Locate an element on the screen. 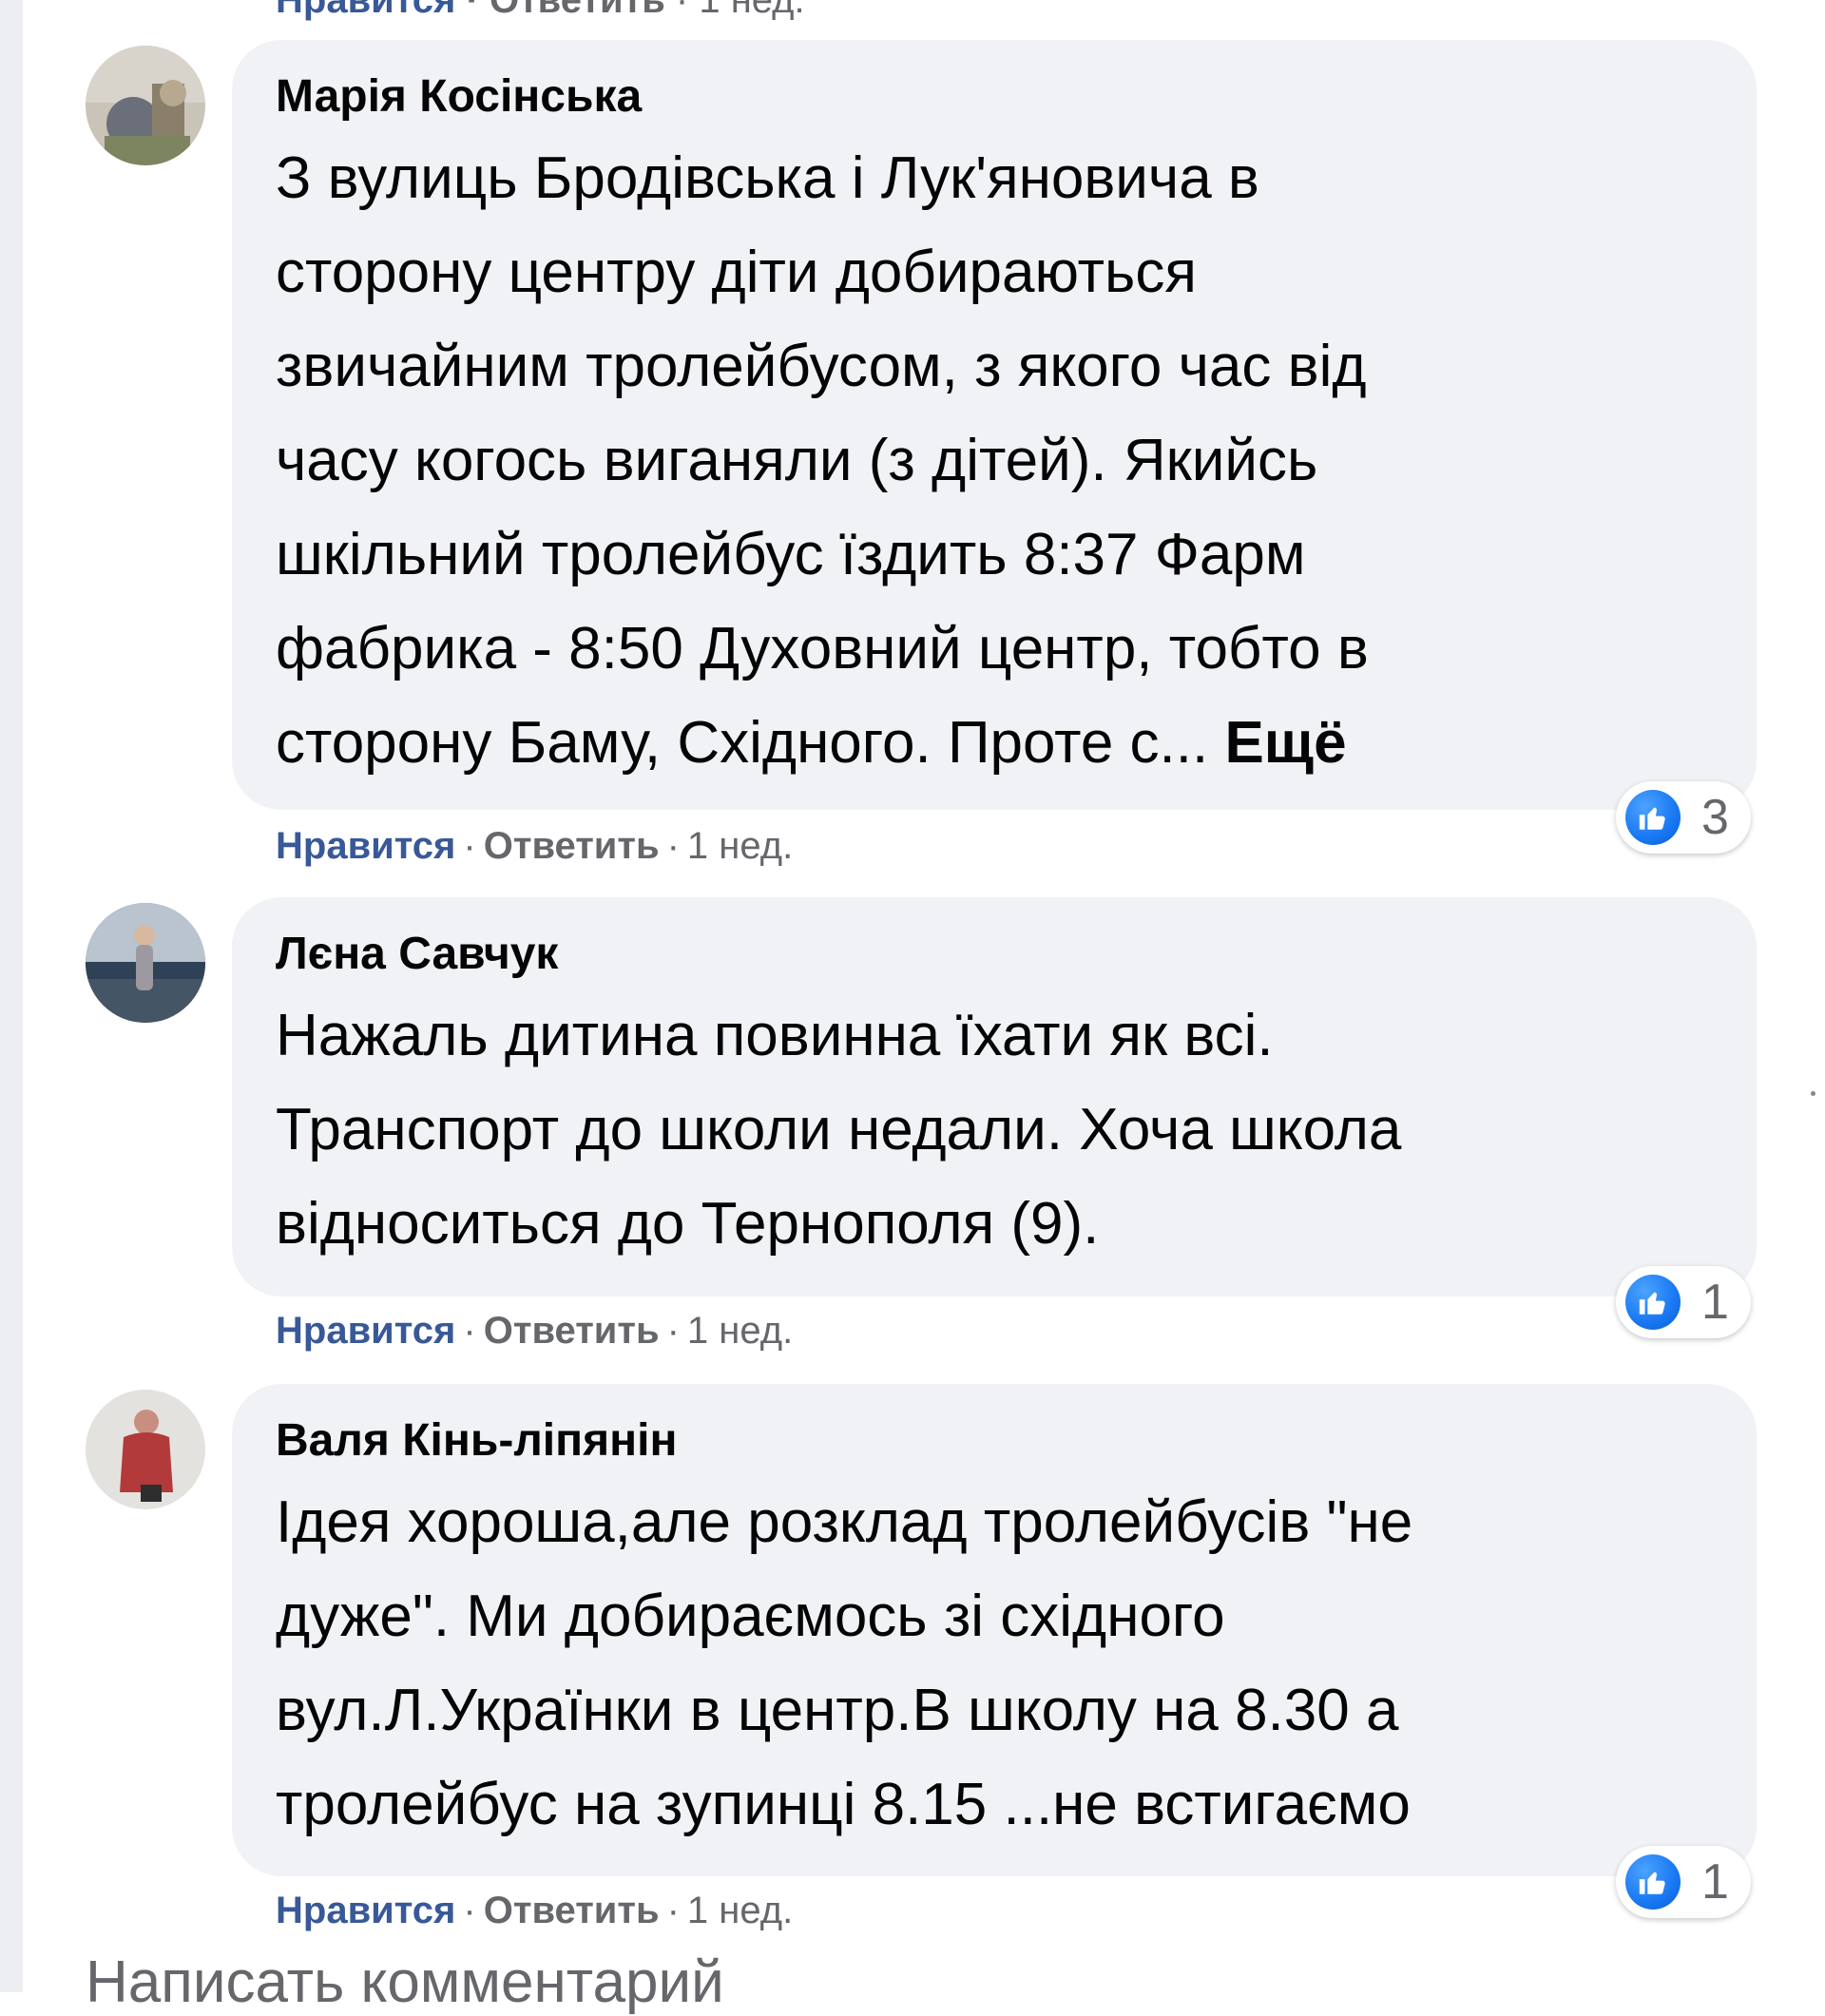 This screenshot has height=2016, width=1825. comment-author: Валя Кінь-ліпянін is located at coordinates (995, 1441).